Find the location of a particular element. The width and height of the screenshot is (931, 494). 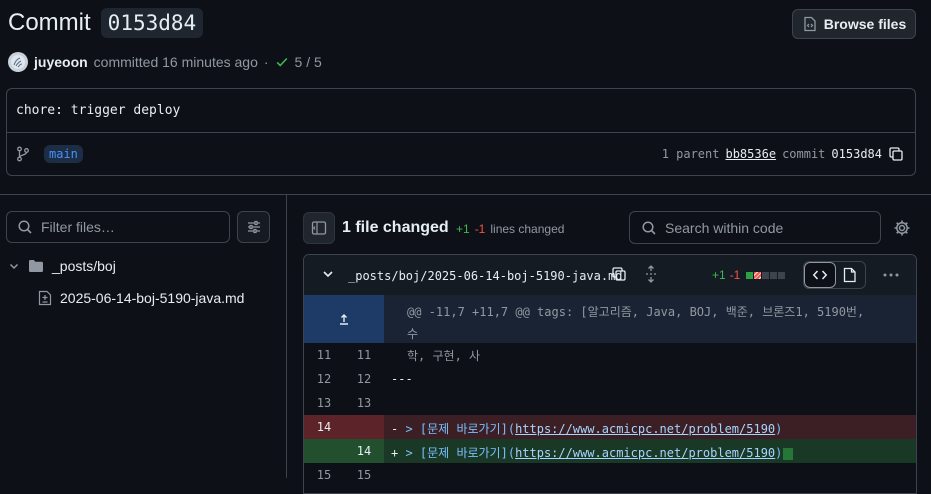

sidebar-divider is located at coordinates (286, 336).